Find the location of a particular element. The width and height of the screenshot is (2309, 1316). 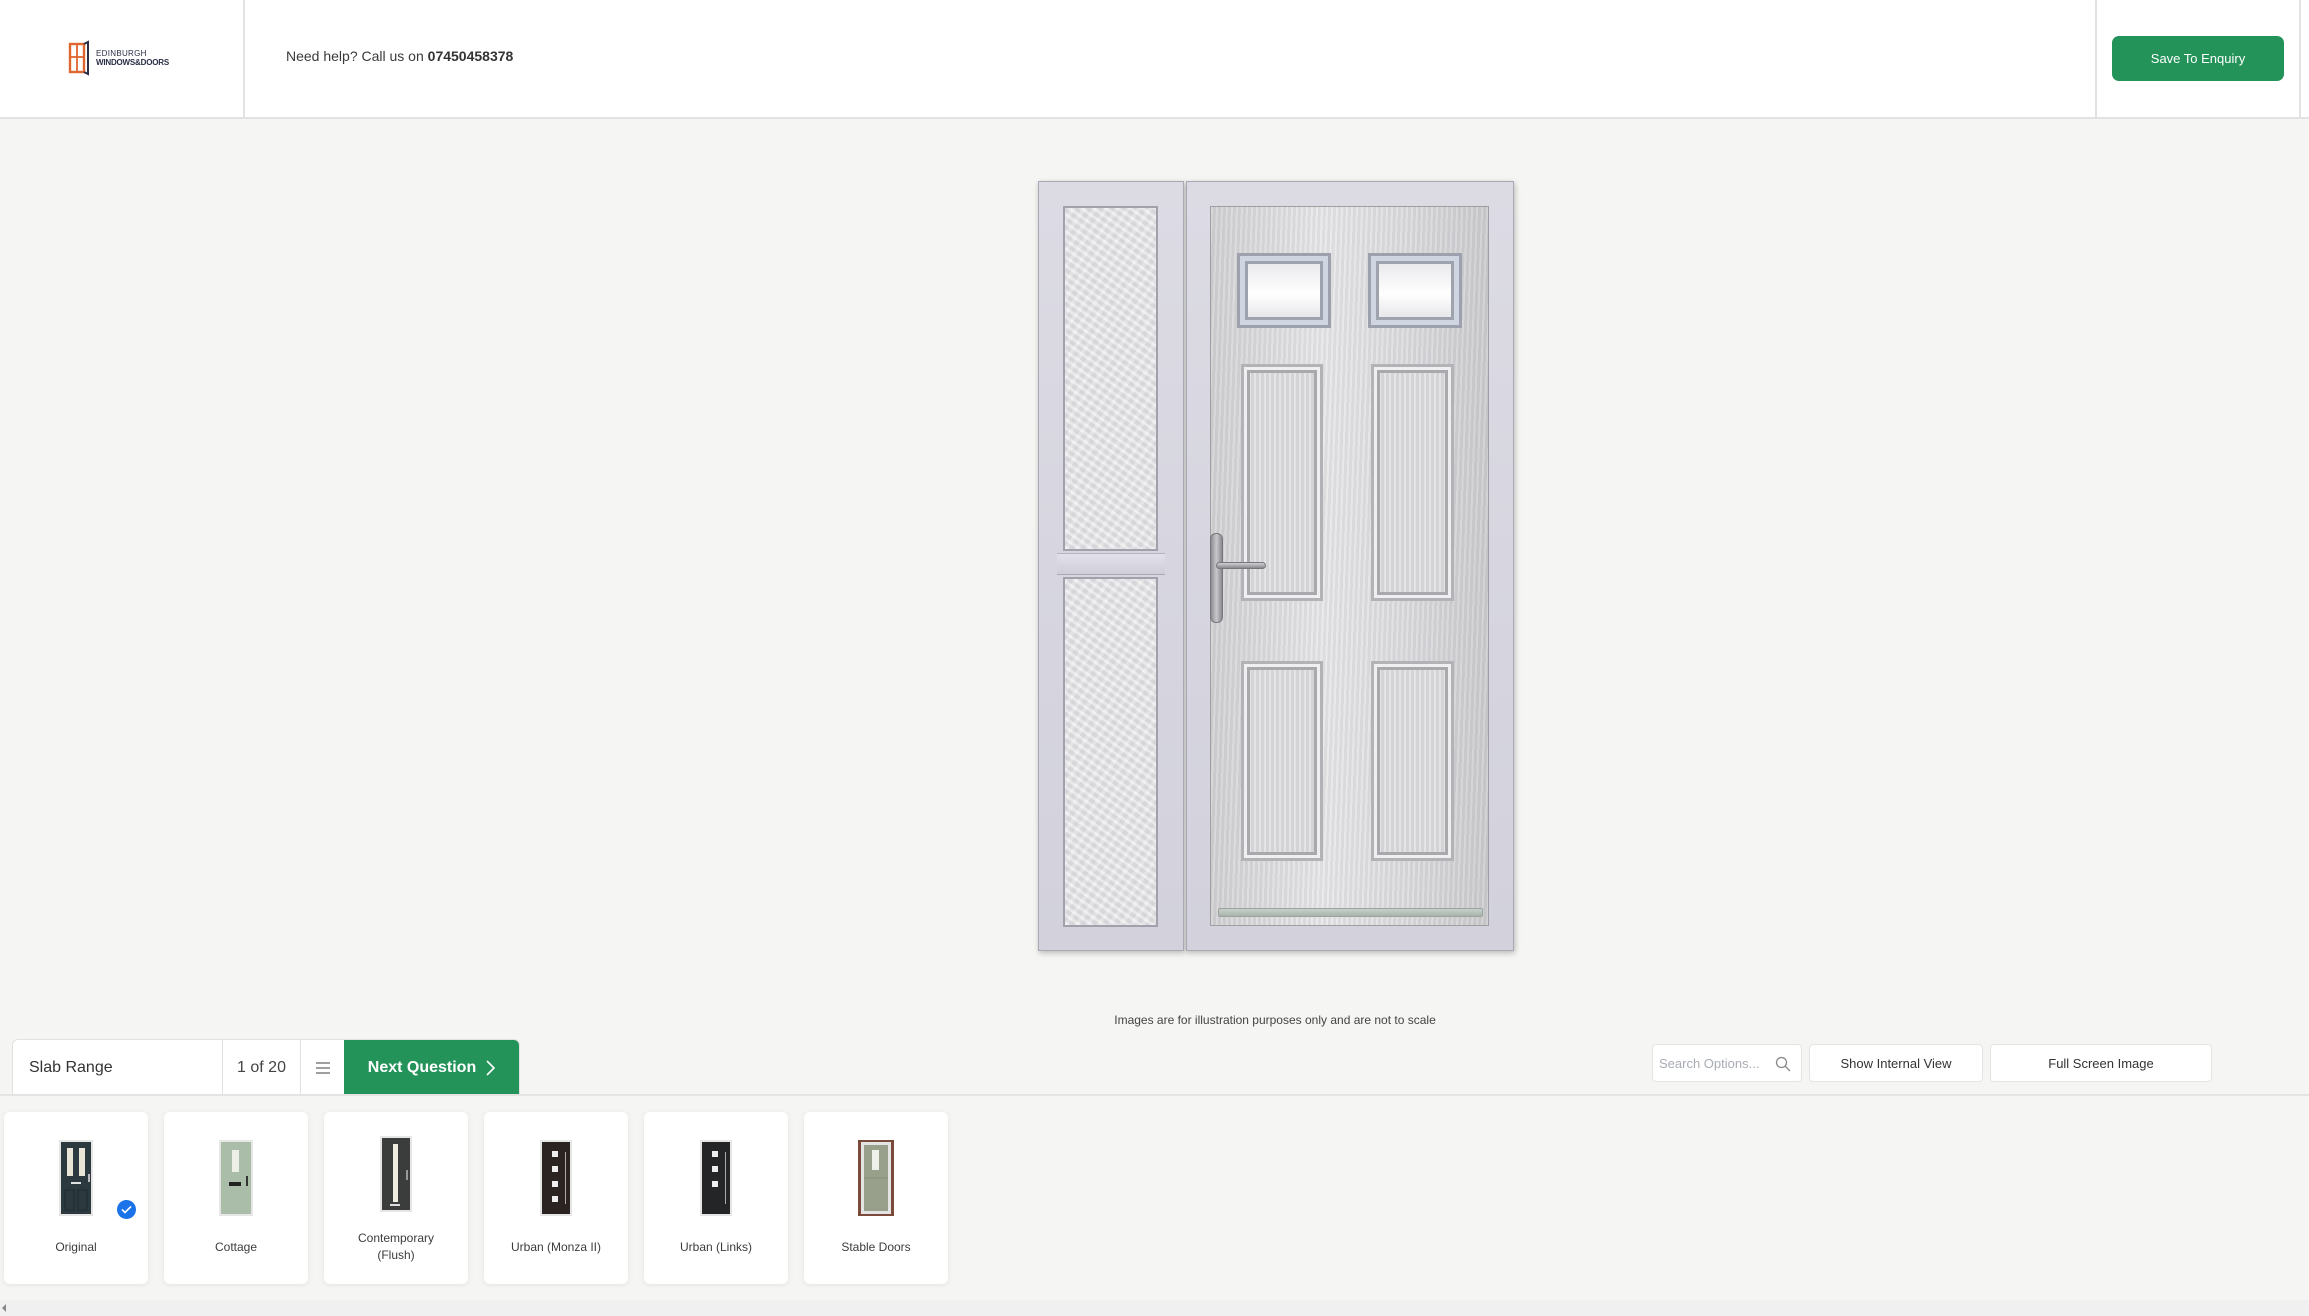

door-window-left is located at coordinates (1284, 290).